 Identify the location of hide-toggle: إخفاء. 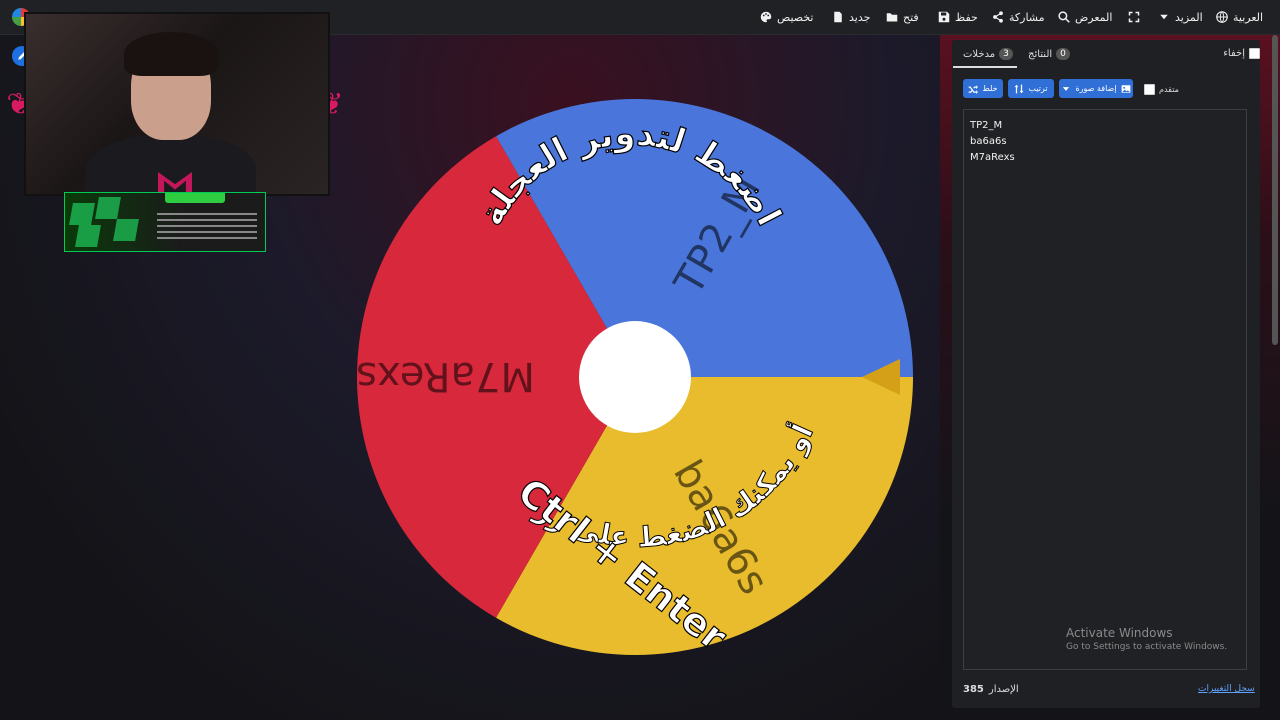
(1241, 53).